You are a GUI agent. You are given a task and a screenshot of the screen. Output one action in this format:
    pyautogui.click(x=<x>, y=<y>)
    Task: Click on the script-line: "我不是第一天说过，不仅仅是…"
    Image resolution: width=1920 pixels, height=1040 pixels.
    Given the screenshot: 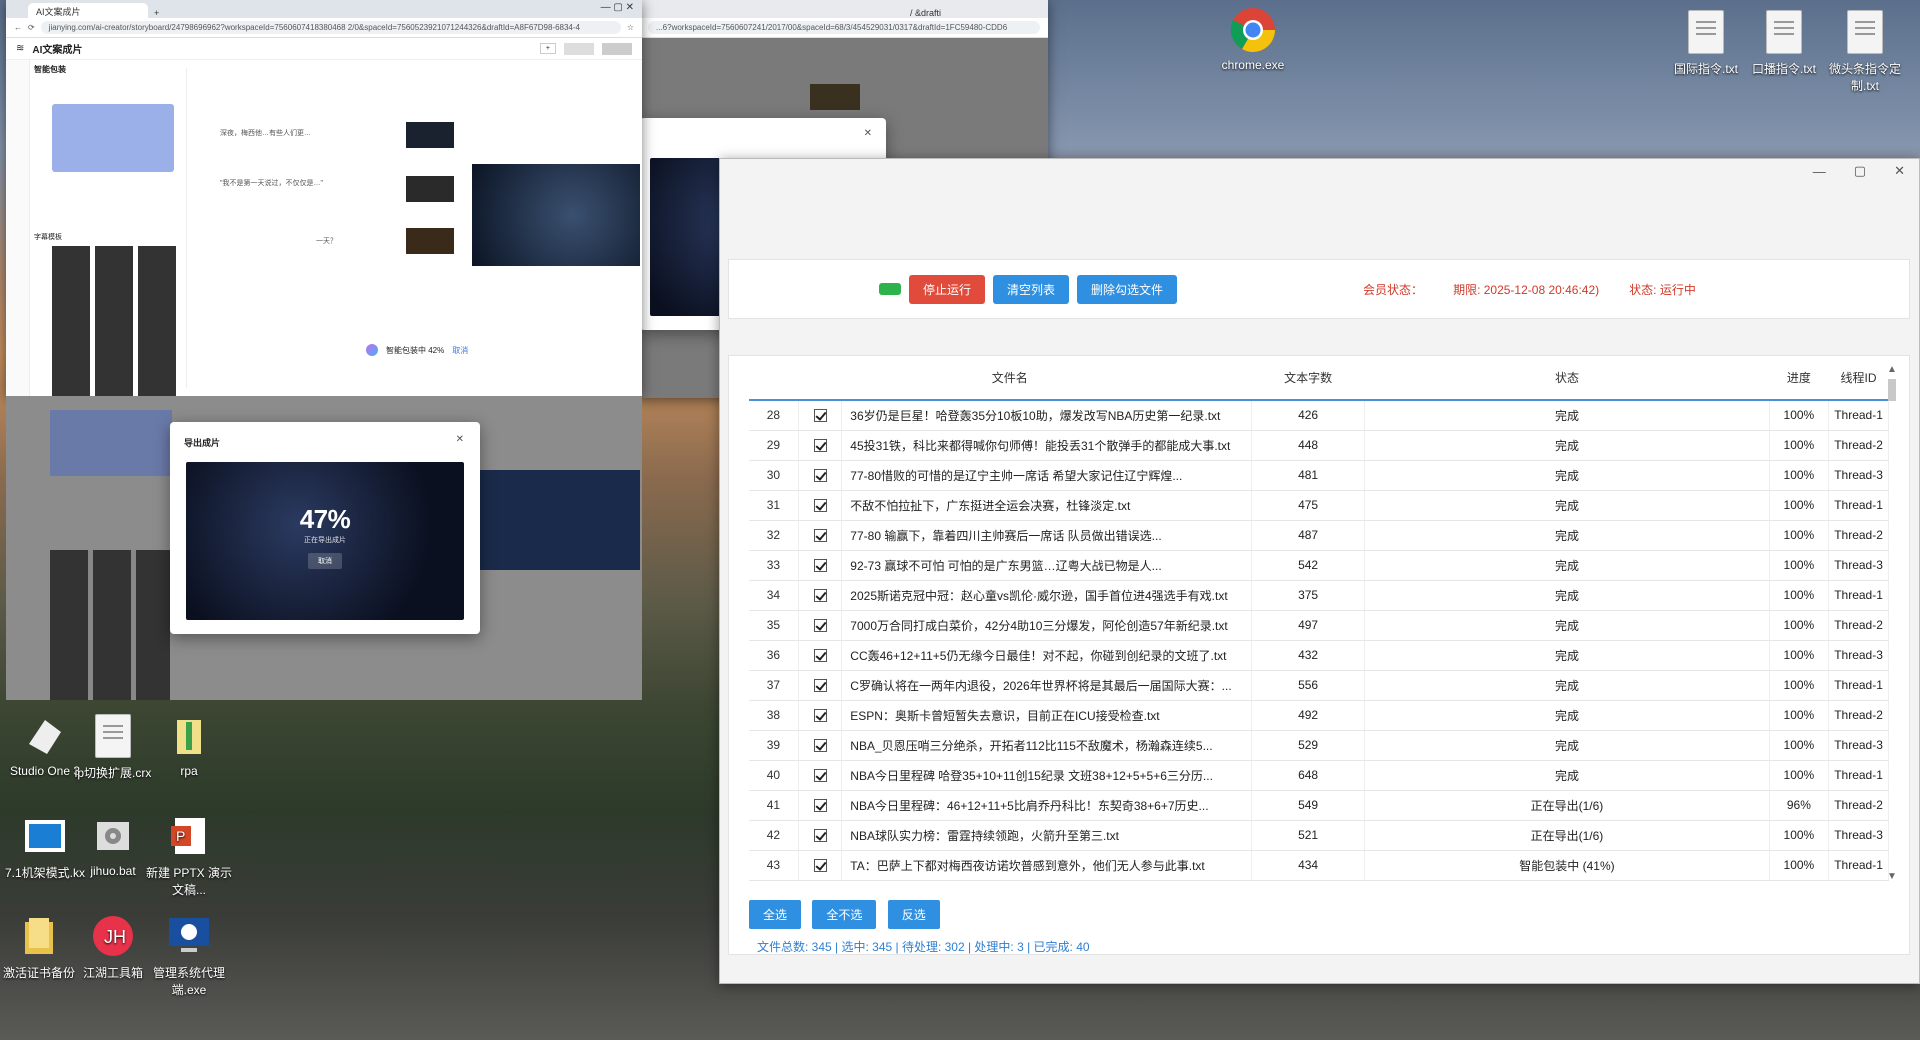 What is the action you would take?
    pyautogui.click(x=271, y=183)
    